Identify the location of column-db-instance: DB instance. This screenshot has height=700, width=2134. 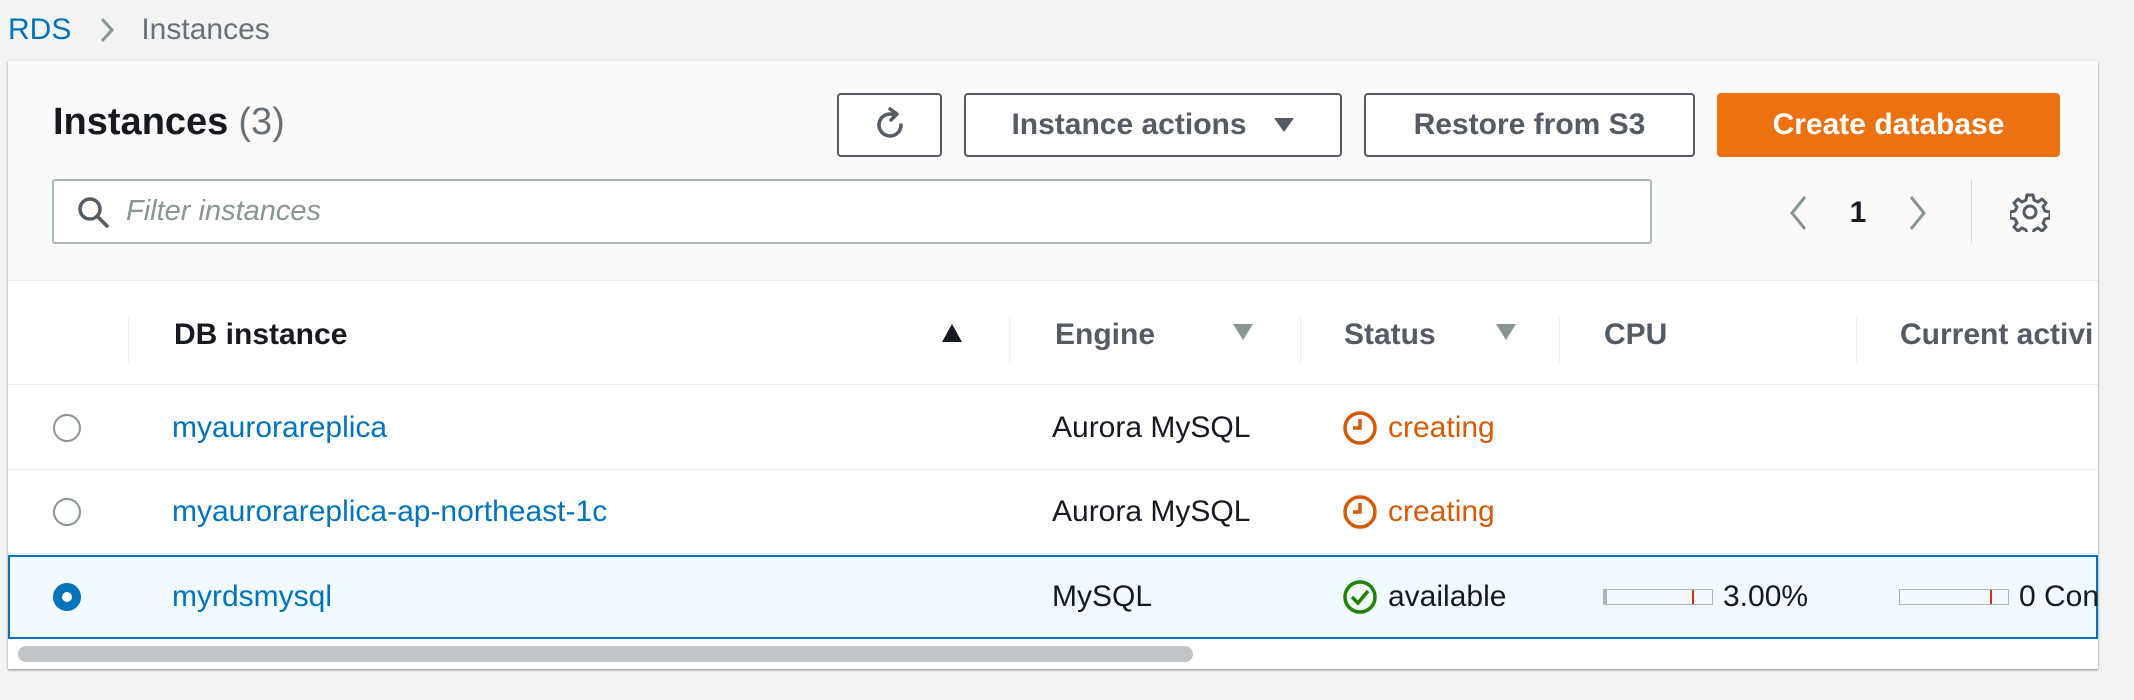
(260, 334).